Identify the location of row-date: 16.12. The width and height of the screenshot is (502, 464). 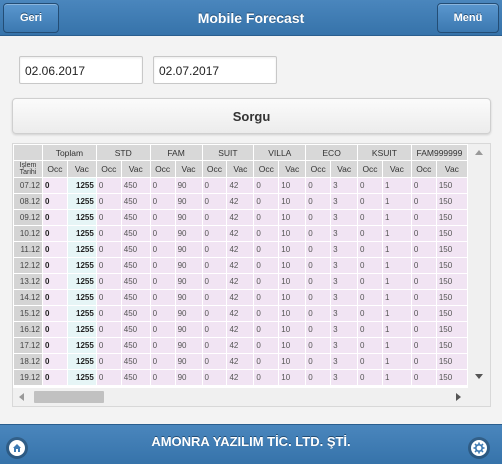
(28, 329).